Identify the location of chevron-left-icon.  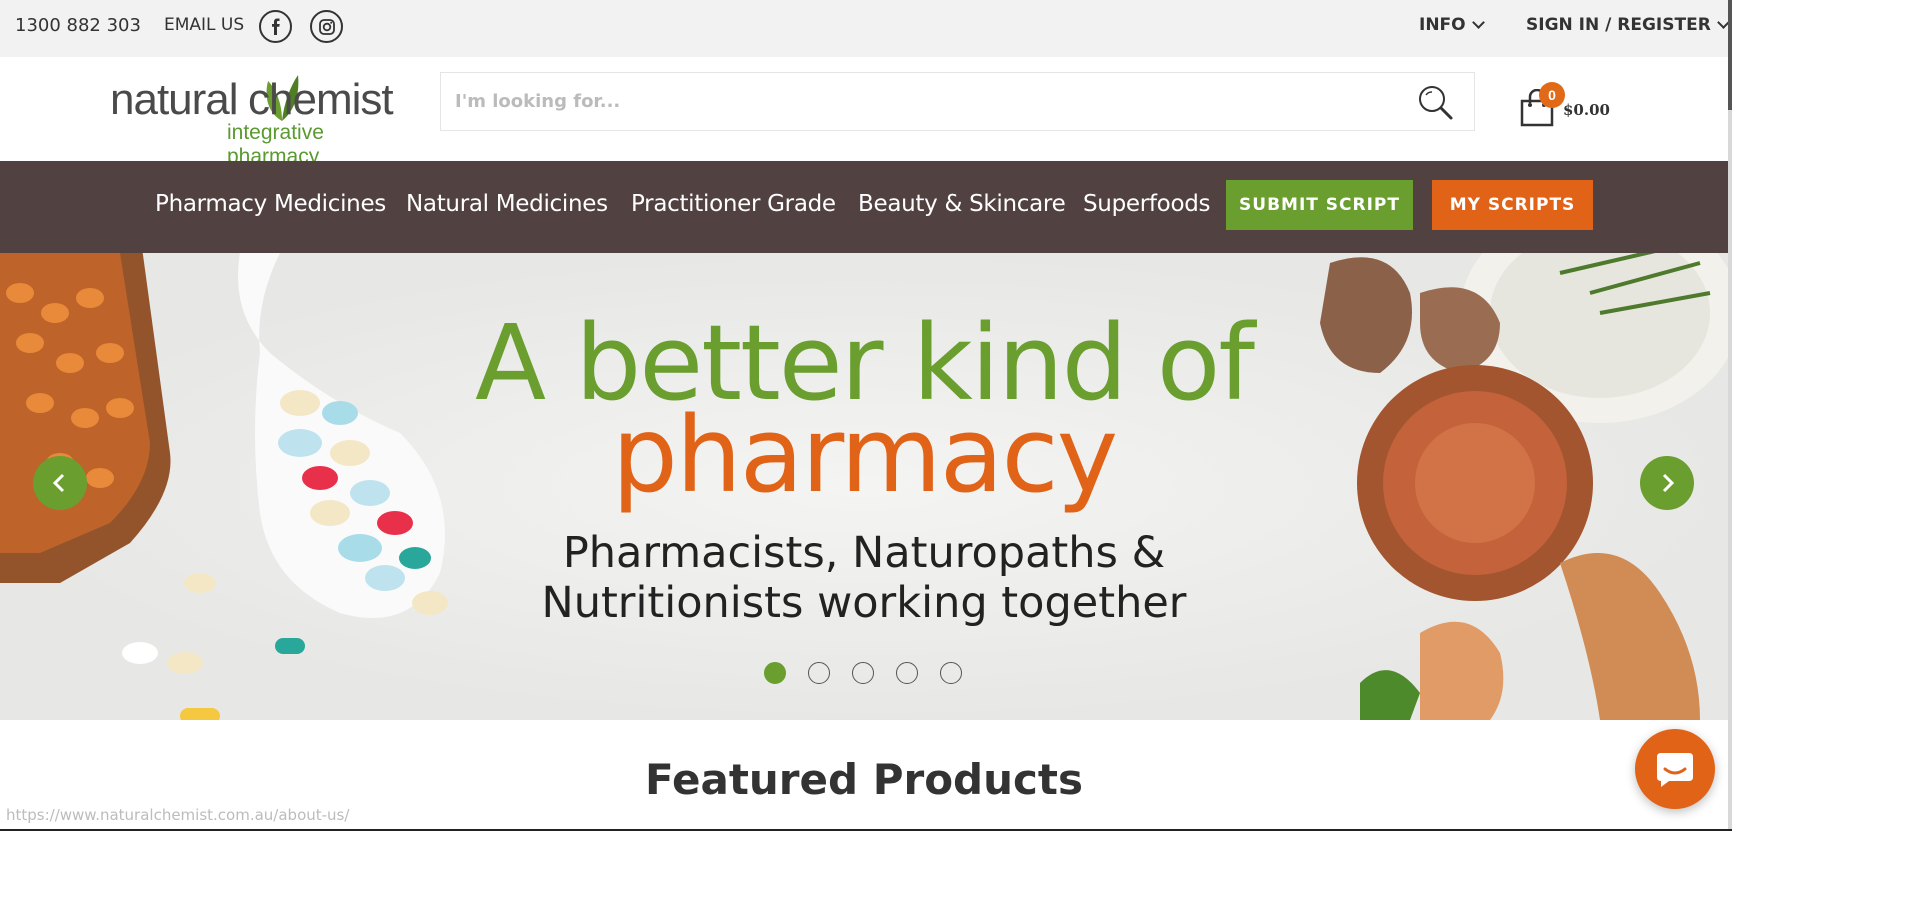
(58, 483).